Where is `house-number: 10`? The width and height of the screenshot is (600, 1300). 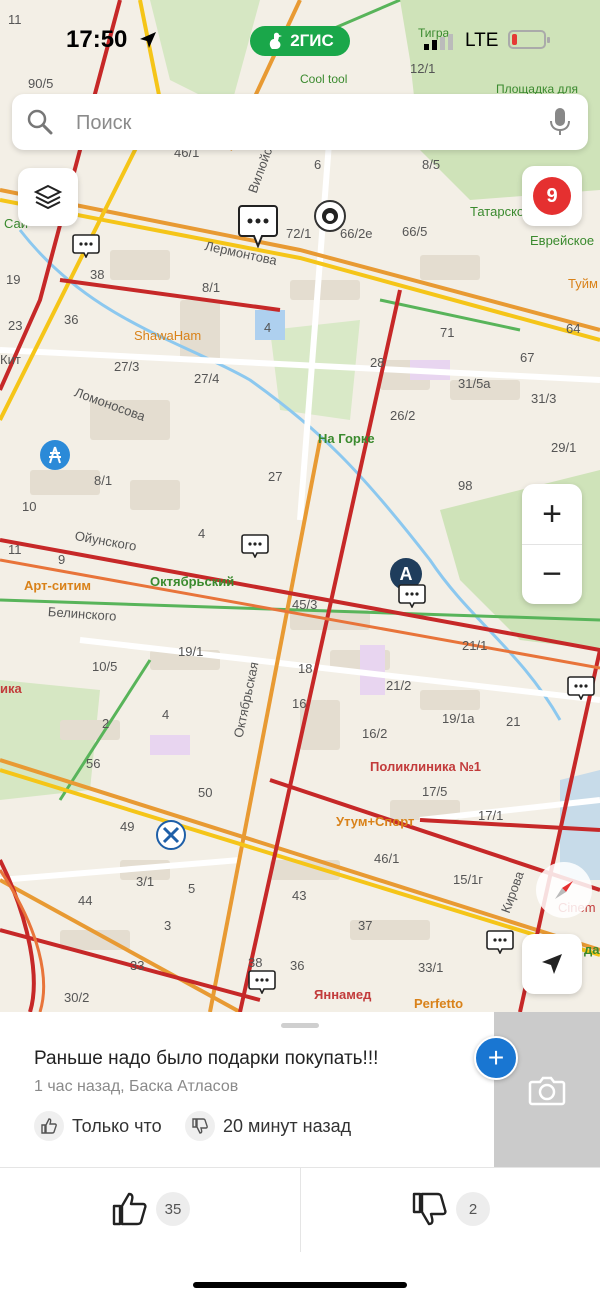
house-number: 10 is located at coordinates (29, 506).